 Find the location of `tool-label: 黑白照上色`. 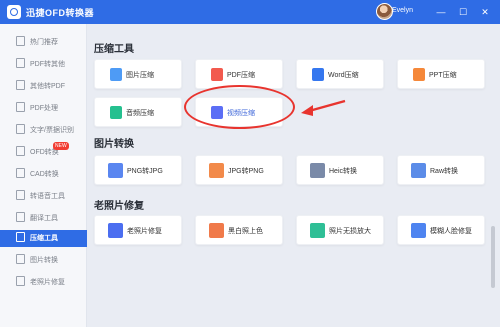

tool-label: 黑白照上色 is located at coordinates (245, 231).